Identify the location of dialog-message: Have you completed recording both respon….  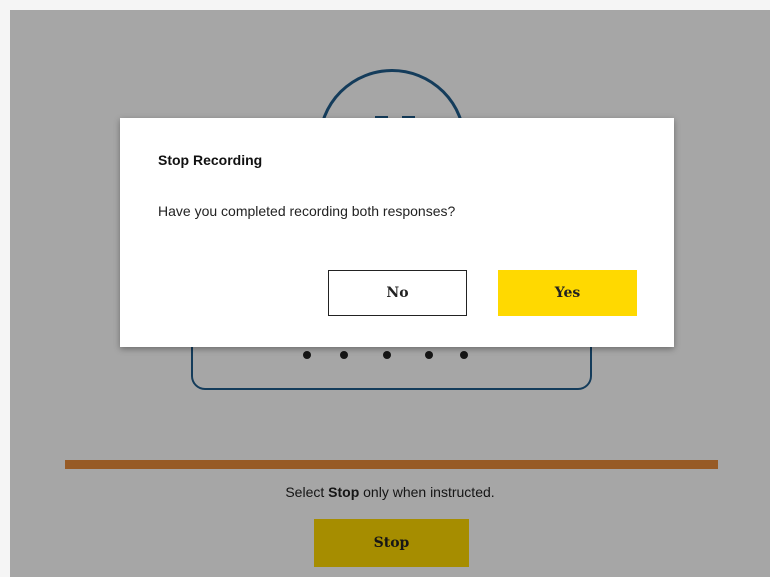
(307, 211).